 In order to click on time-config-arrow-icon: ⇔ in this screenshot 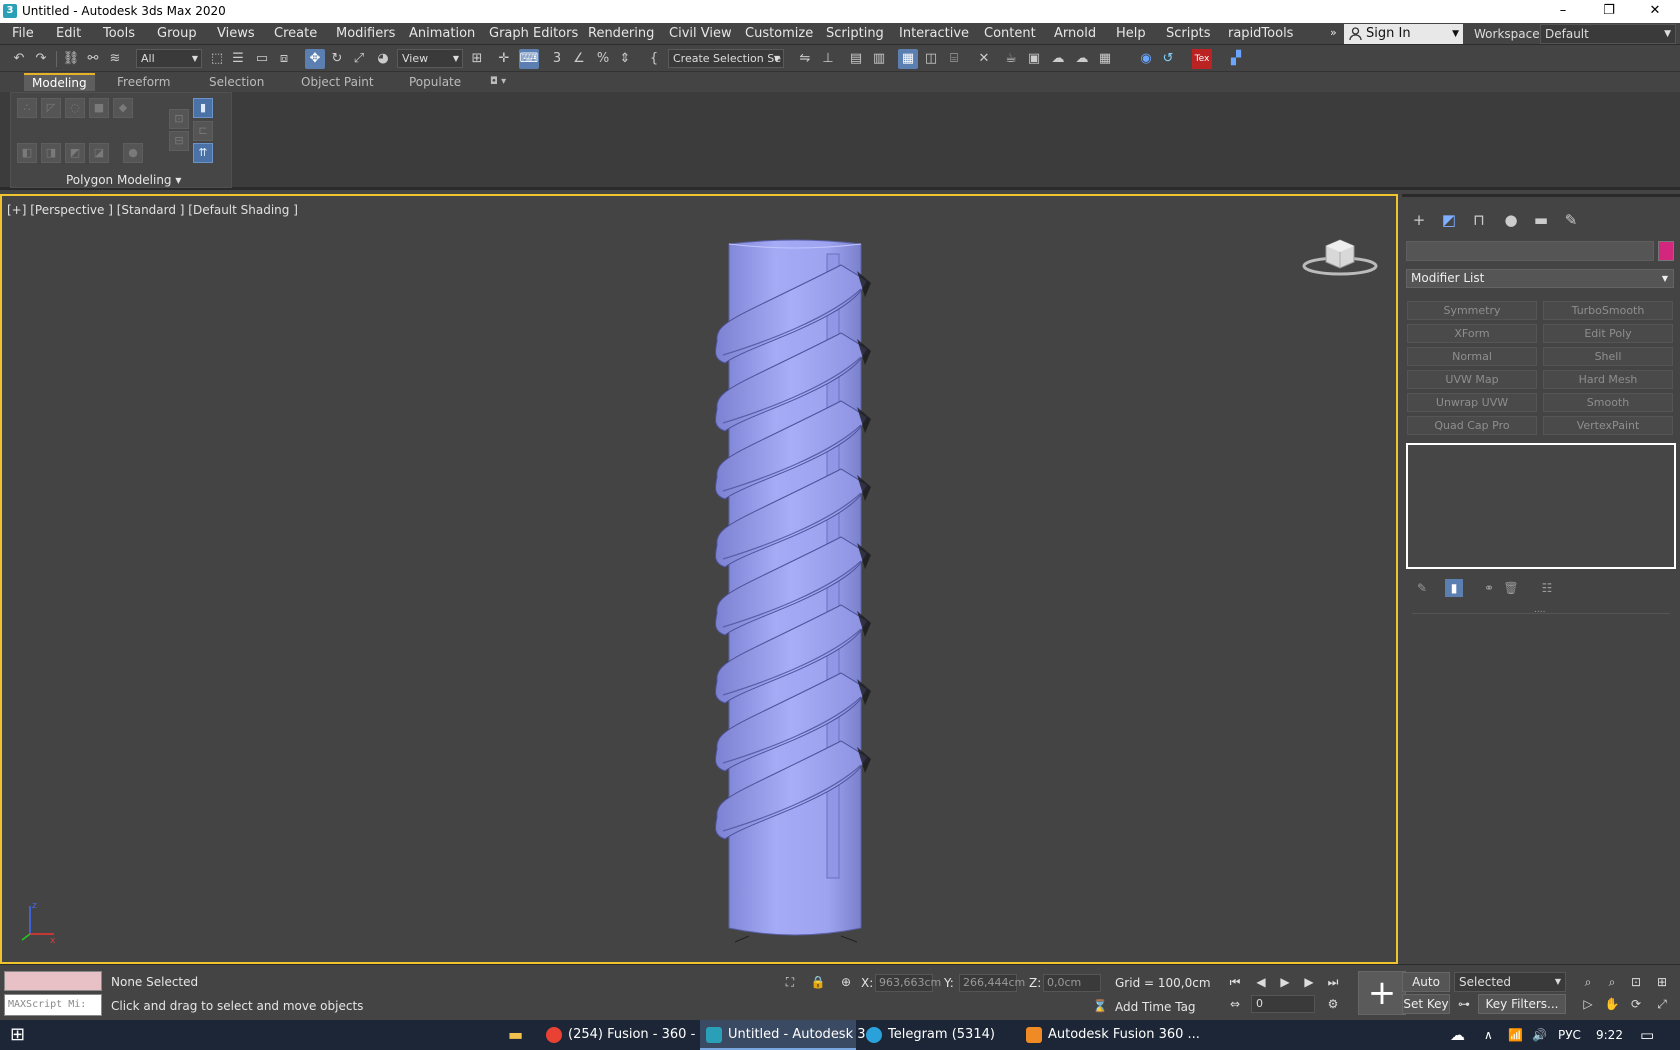, I will do `click(1235, 1004)`.